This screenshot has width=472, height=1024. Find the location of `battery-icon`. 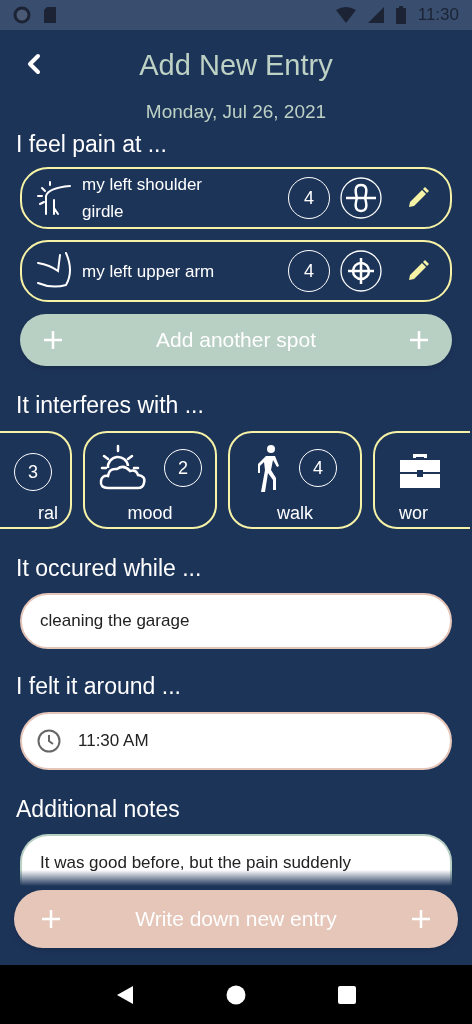

battery-icon is located at coordinates (400, 15).